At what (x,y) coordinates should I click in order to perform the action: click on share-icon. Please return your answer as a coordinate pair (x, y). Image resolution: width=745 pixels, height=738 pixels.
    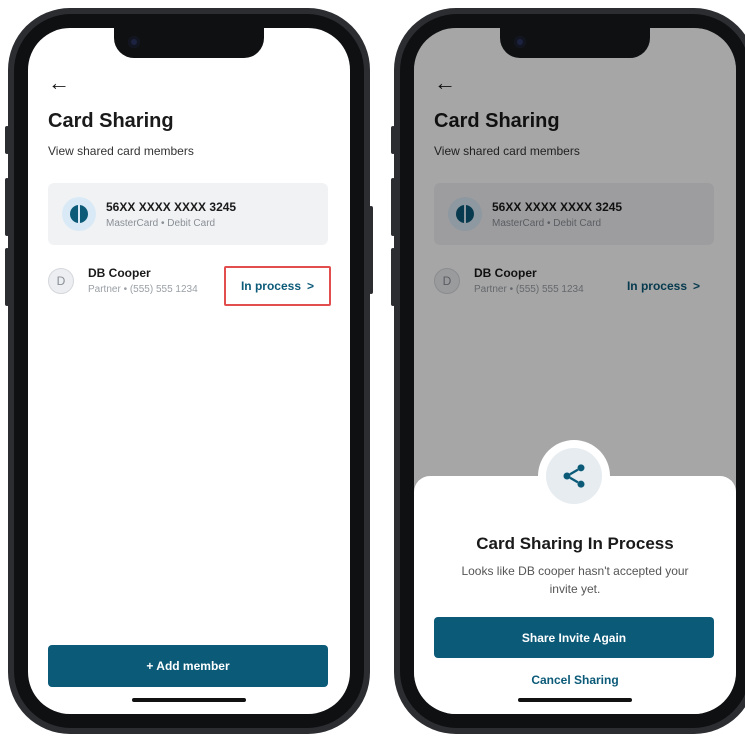
    Looking at the image, I should click on (574, 476).